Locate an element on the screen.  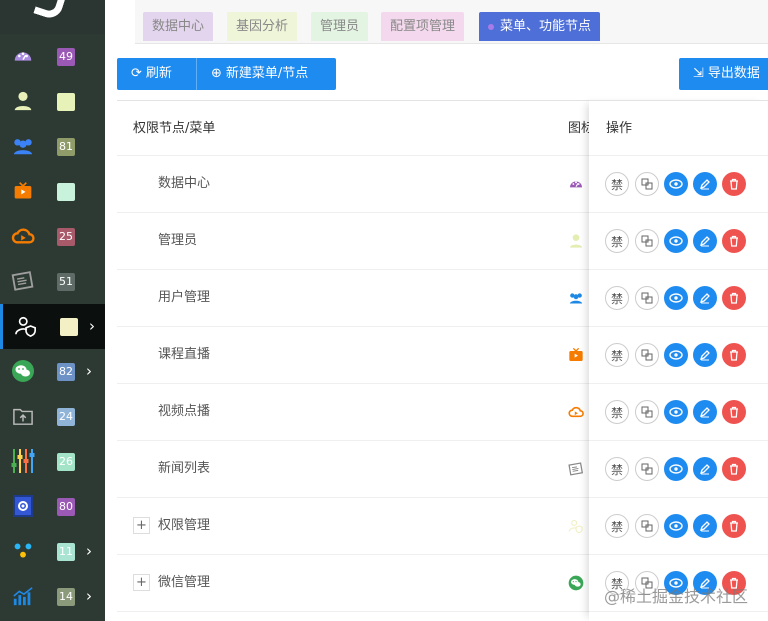
tab-admin: 管理员 is located at coordinates (340, 26).